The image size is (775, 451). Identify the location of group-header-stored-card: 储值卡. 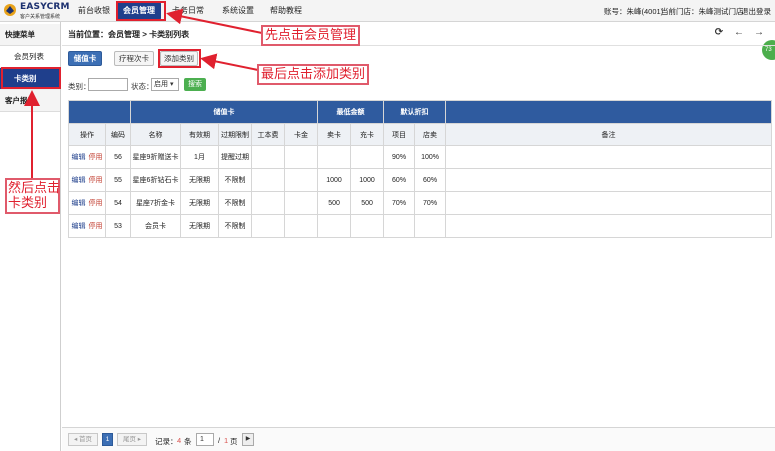
(224, 112).